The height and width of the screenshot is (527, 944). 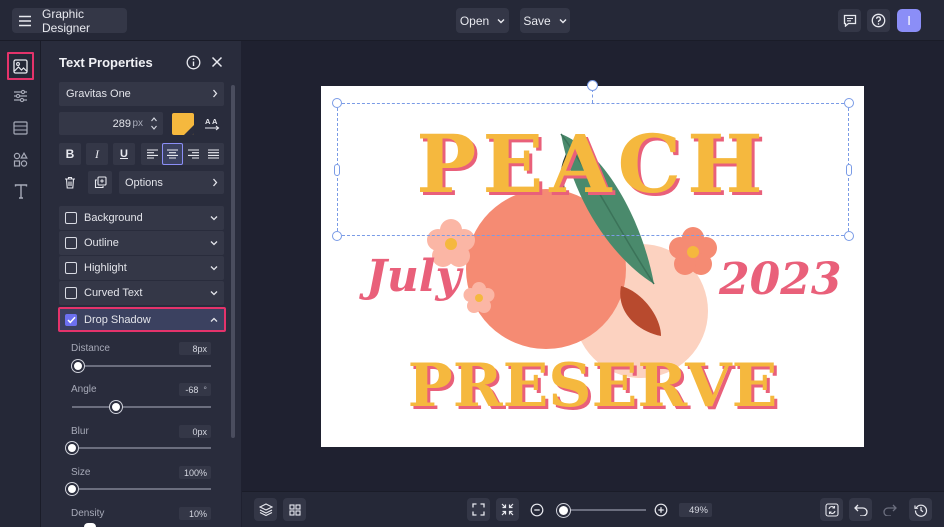 I want to click on actual-size-button, so click(x=507, y=509).